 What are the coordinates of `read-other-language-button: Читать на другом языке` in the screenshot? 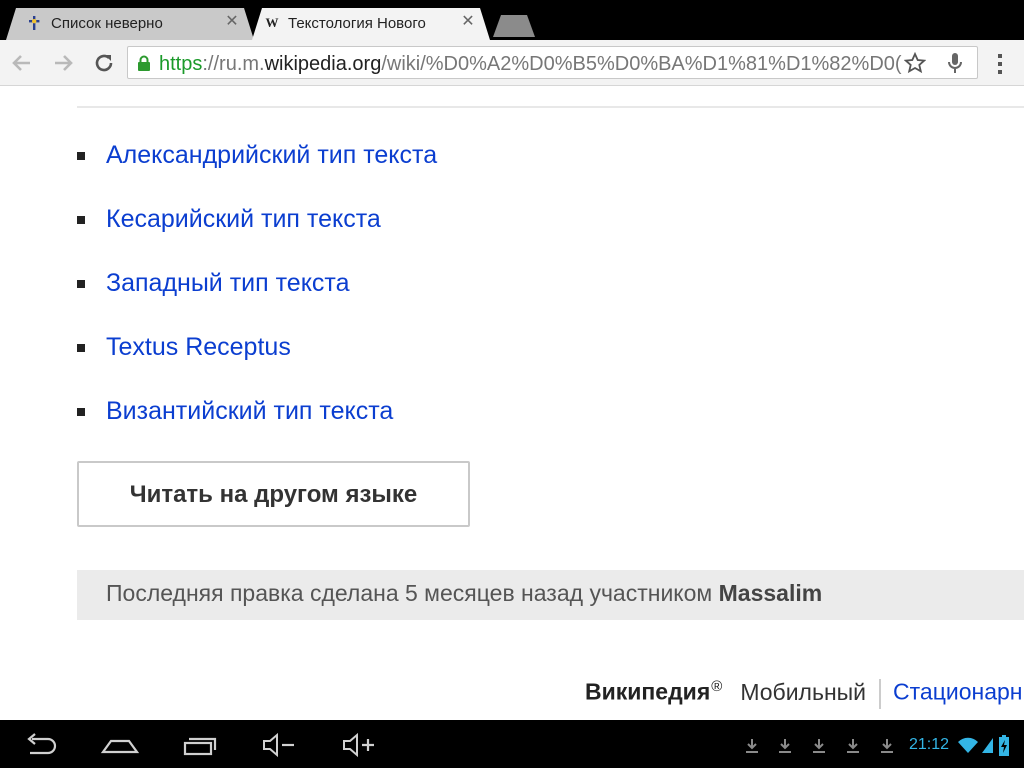 It's located at (273, 494).